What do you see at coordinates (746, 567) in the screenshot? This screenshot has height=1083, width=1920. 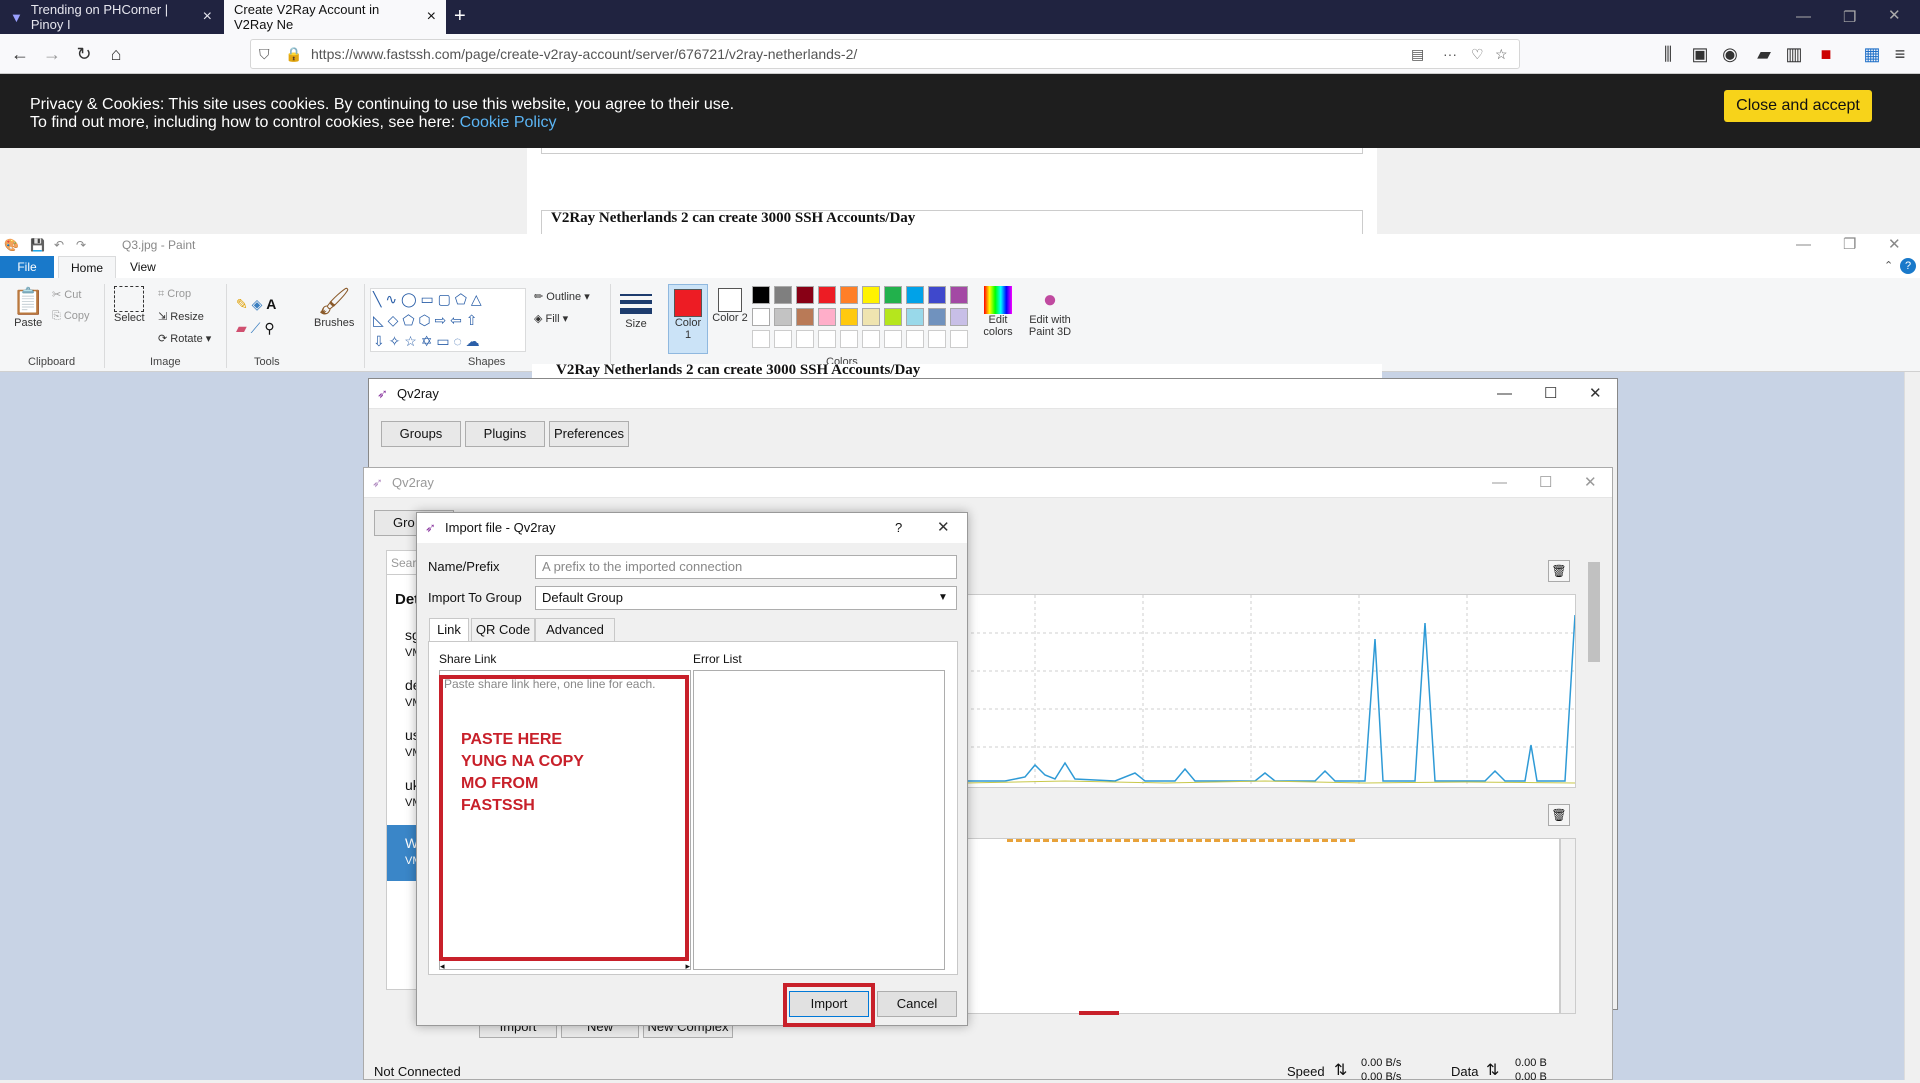 I see `name-prefix-input: A prefix to the imported connection` at bounding box center [746, 567].